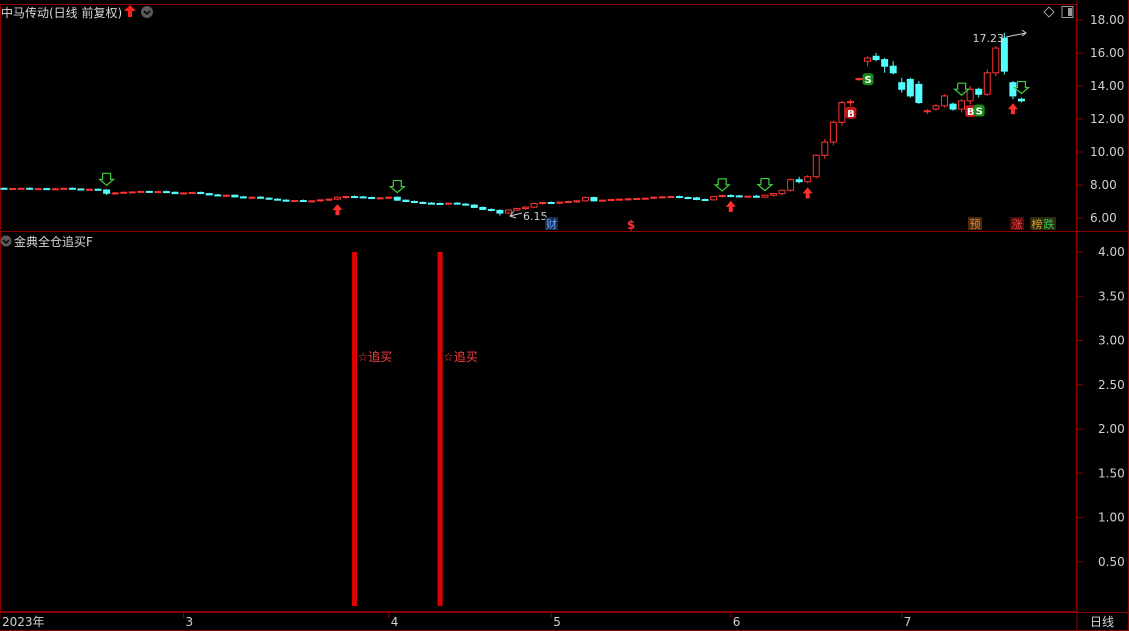 This screenshot has width=1129, height=631. What do you see at coordinates (61, 12) in the screenshot?
I see `main-panel-title: 中马传动(日线 前复权)` at bounding box center [61, 12].